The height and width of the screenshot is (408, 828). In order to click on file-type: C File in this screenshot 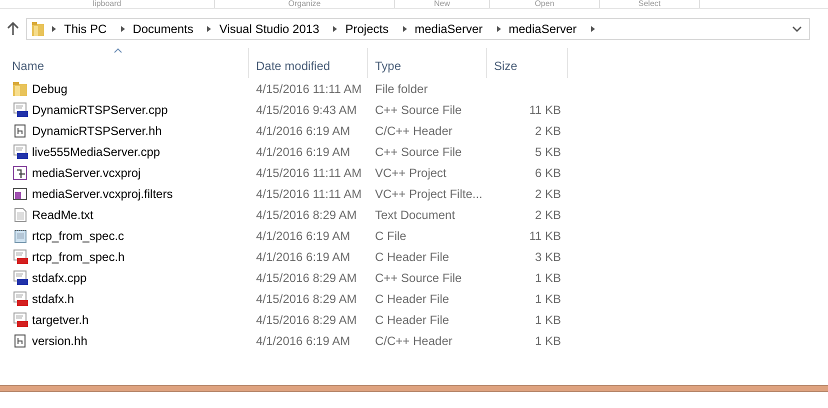, I will do `click(391, 236)`.